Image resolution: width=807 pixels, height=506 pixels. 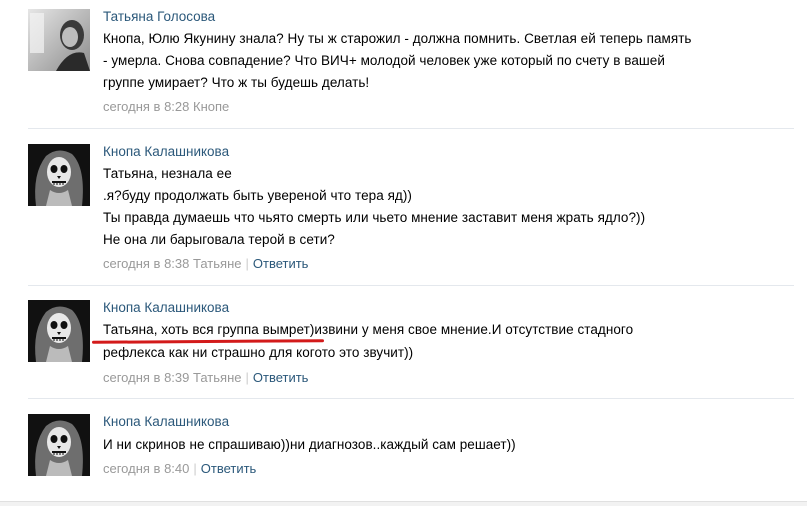 I want to click on comment-text-line: Татьяна, незнала ее, so click(x=167, y=173).